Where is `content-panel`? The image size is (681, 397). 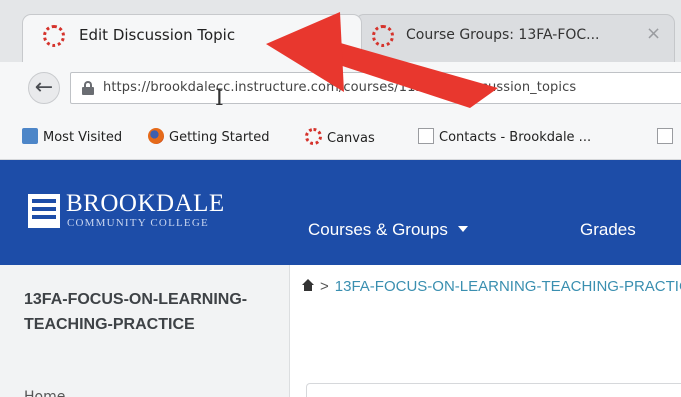
content-panel is located at coordinates (493, 390).